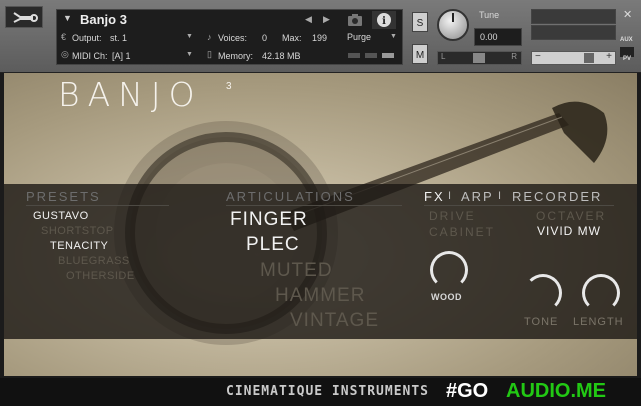 The width and height of the screenshot is (641, 406). What do you see at coordinates (556, 391) in the screenshot?
I see `watermark-domain: AUDIO.ME` at bounding box center [556, 391].